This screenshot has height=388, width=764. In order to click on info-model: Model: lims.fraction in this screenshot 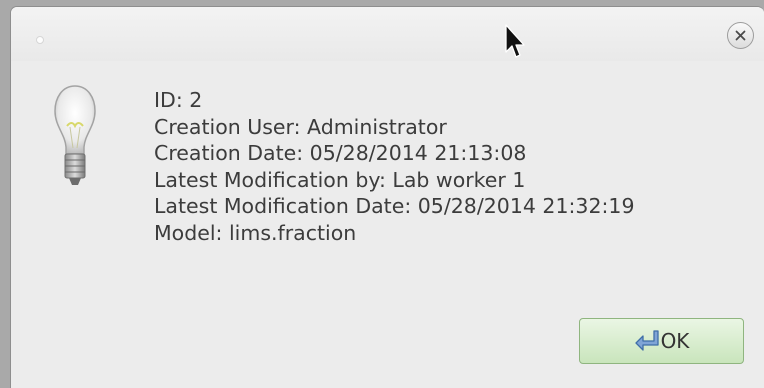, I will do `click(255, 232)`.